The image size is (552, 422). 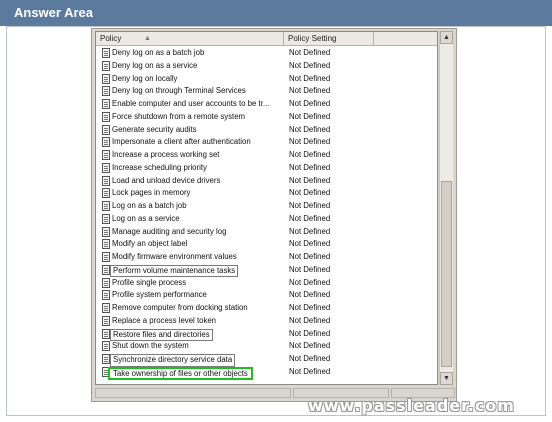 I want to click on policy-name: Deny log on locally, so click(x=145, y=78).